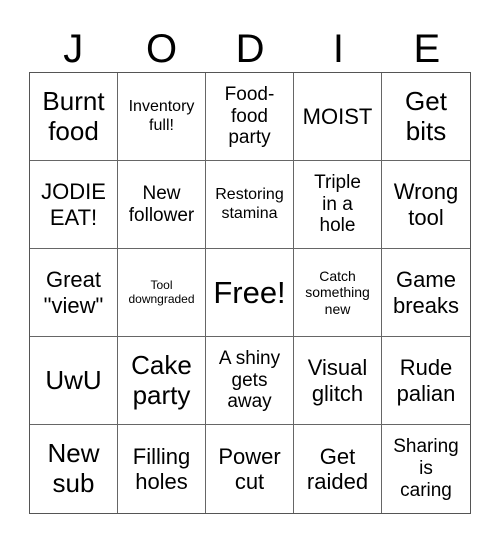 This screenshot has height=544, width=500. I want to click on bingo-cell-text: Get bits, so click(426, 115).